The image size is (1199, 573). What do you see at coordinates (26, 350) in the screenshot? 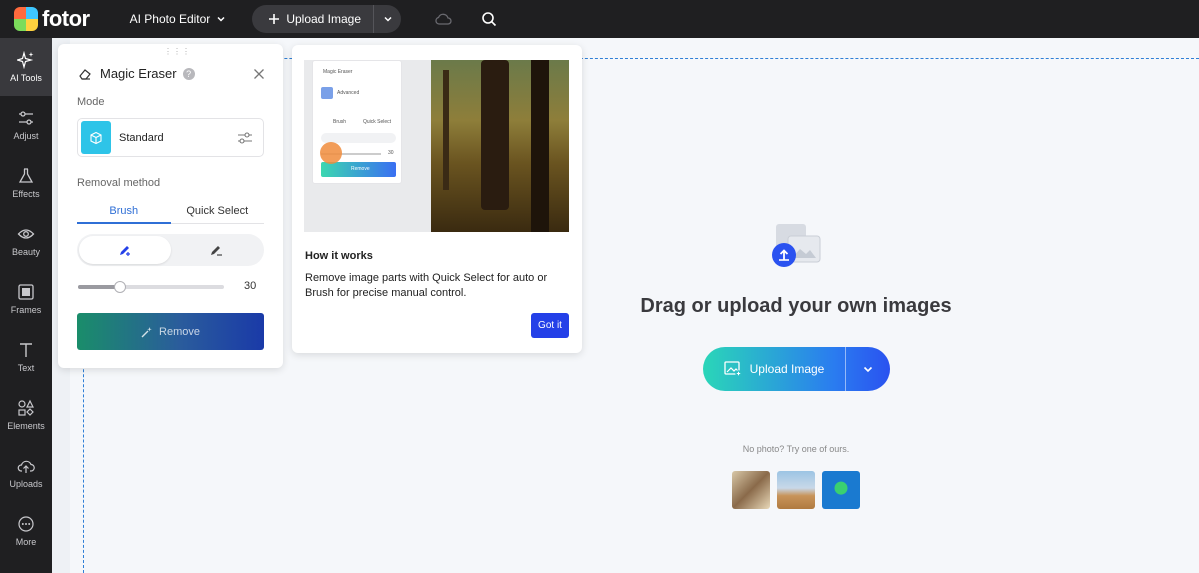
I see `text-icon` at bounding box center [26, 350].